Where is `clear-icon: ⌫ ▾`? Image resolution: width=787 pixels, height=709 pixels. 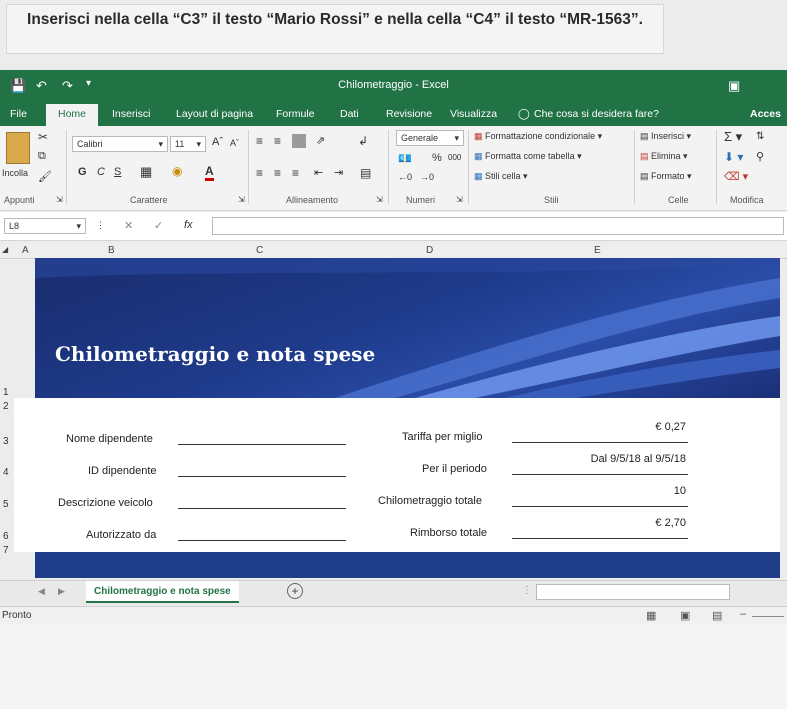
clear-icon: ⌫ ▾ is located at coordinates (736, 176).